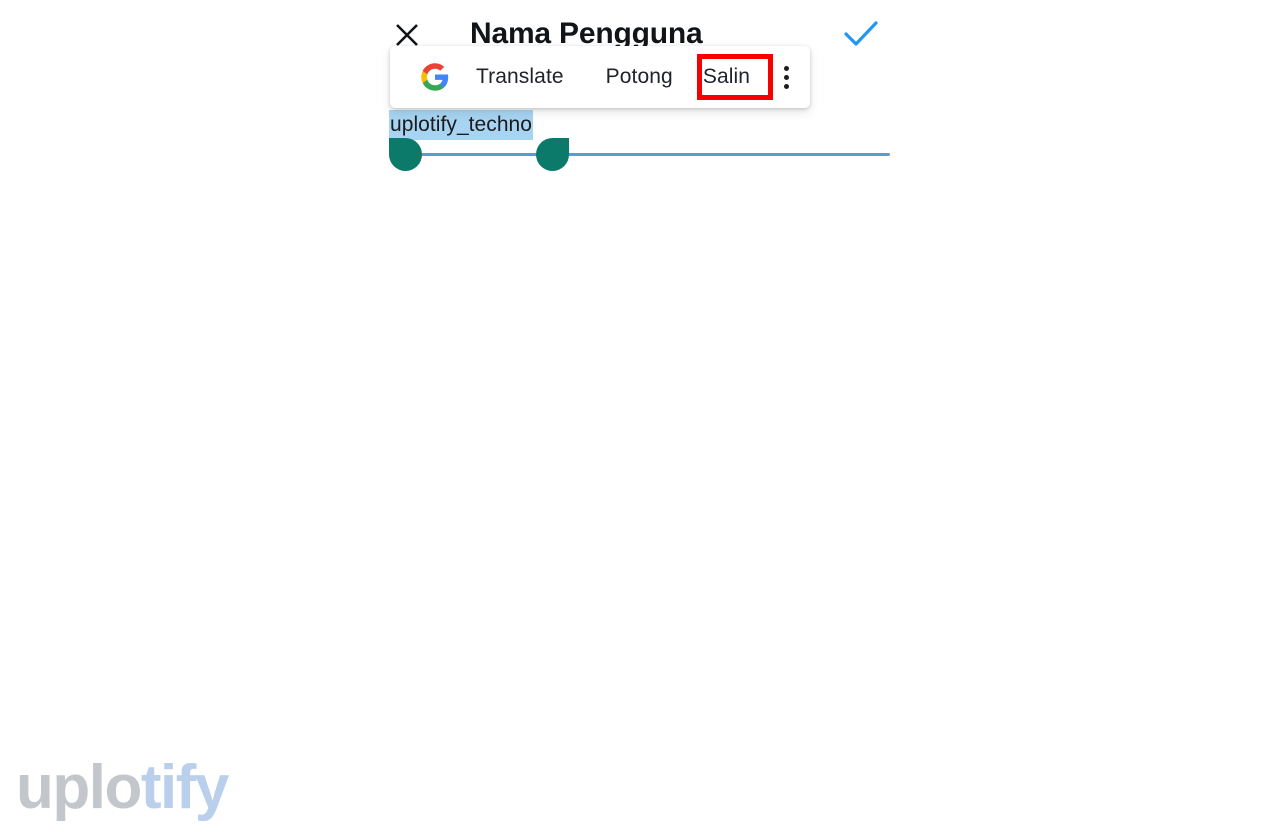  I want to click on watermark-part-1: uplo, so click(79, 787).